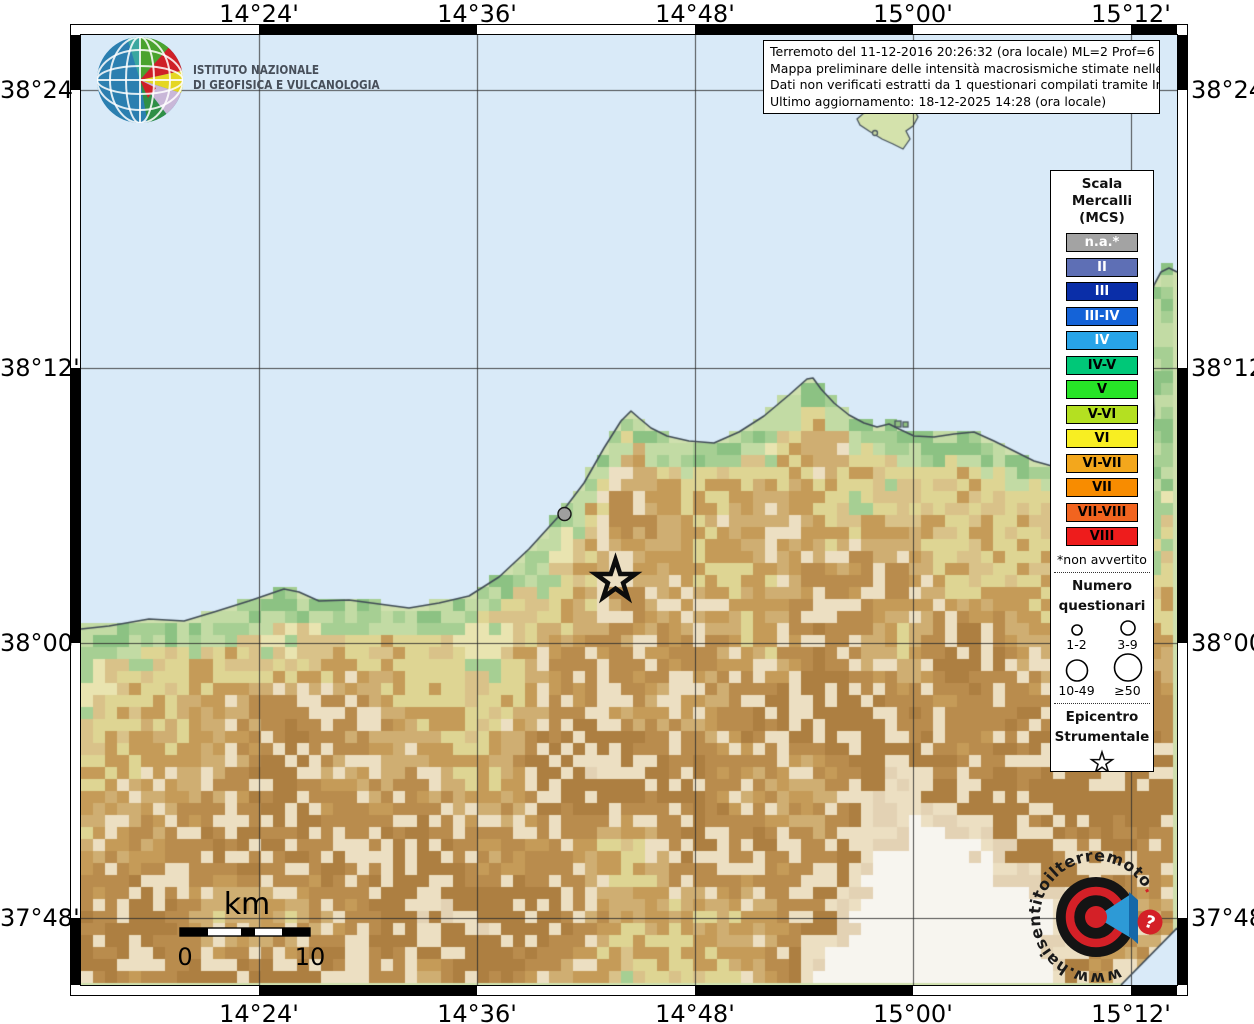 This screenshot has height=1024, width=1254. Describe the element at coordinates (1102, 242) in the screenshot. I see `legend-class-chip: n.a.*` at that location.